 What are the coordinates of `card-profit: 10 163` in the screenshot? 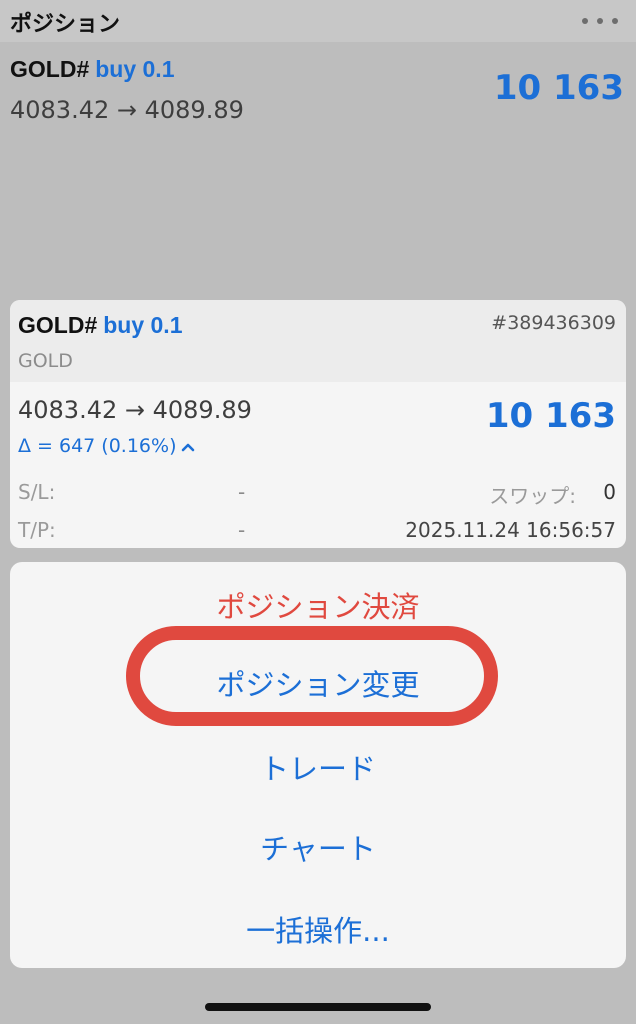 It's located at (550, 416).